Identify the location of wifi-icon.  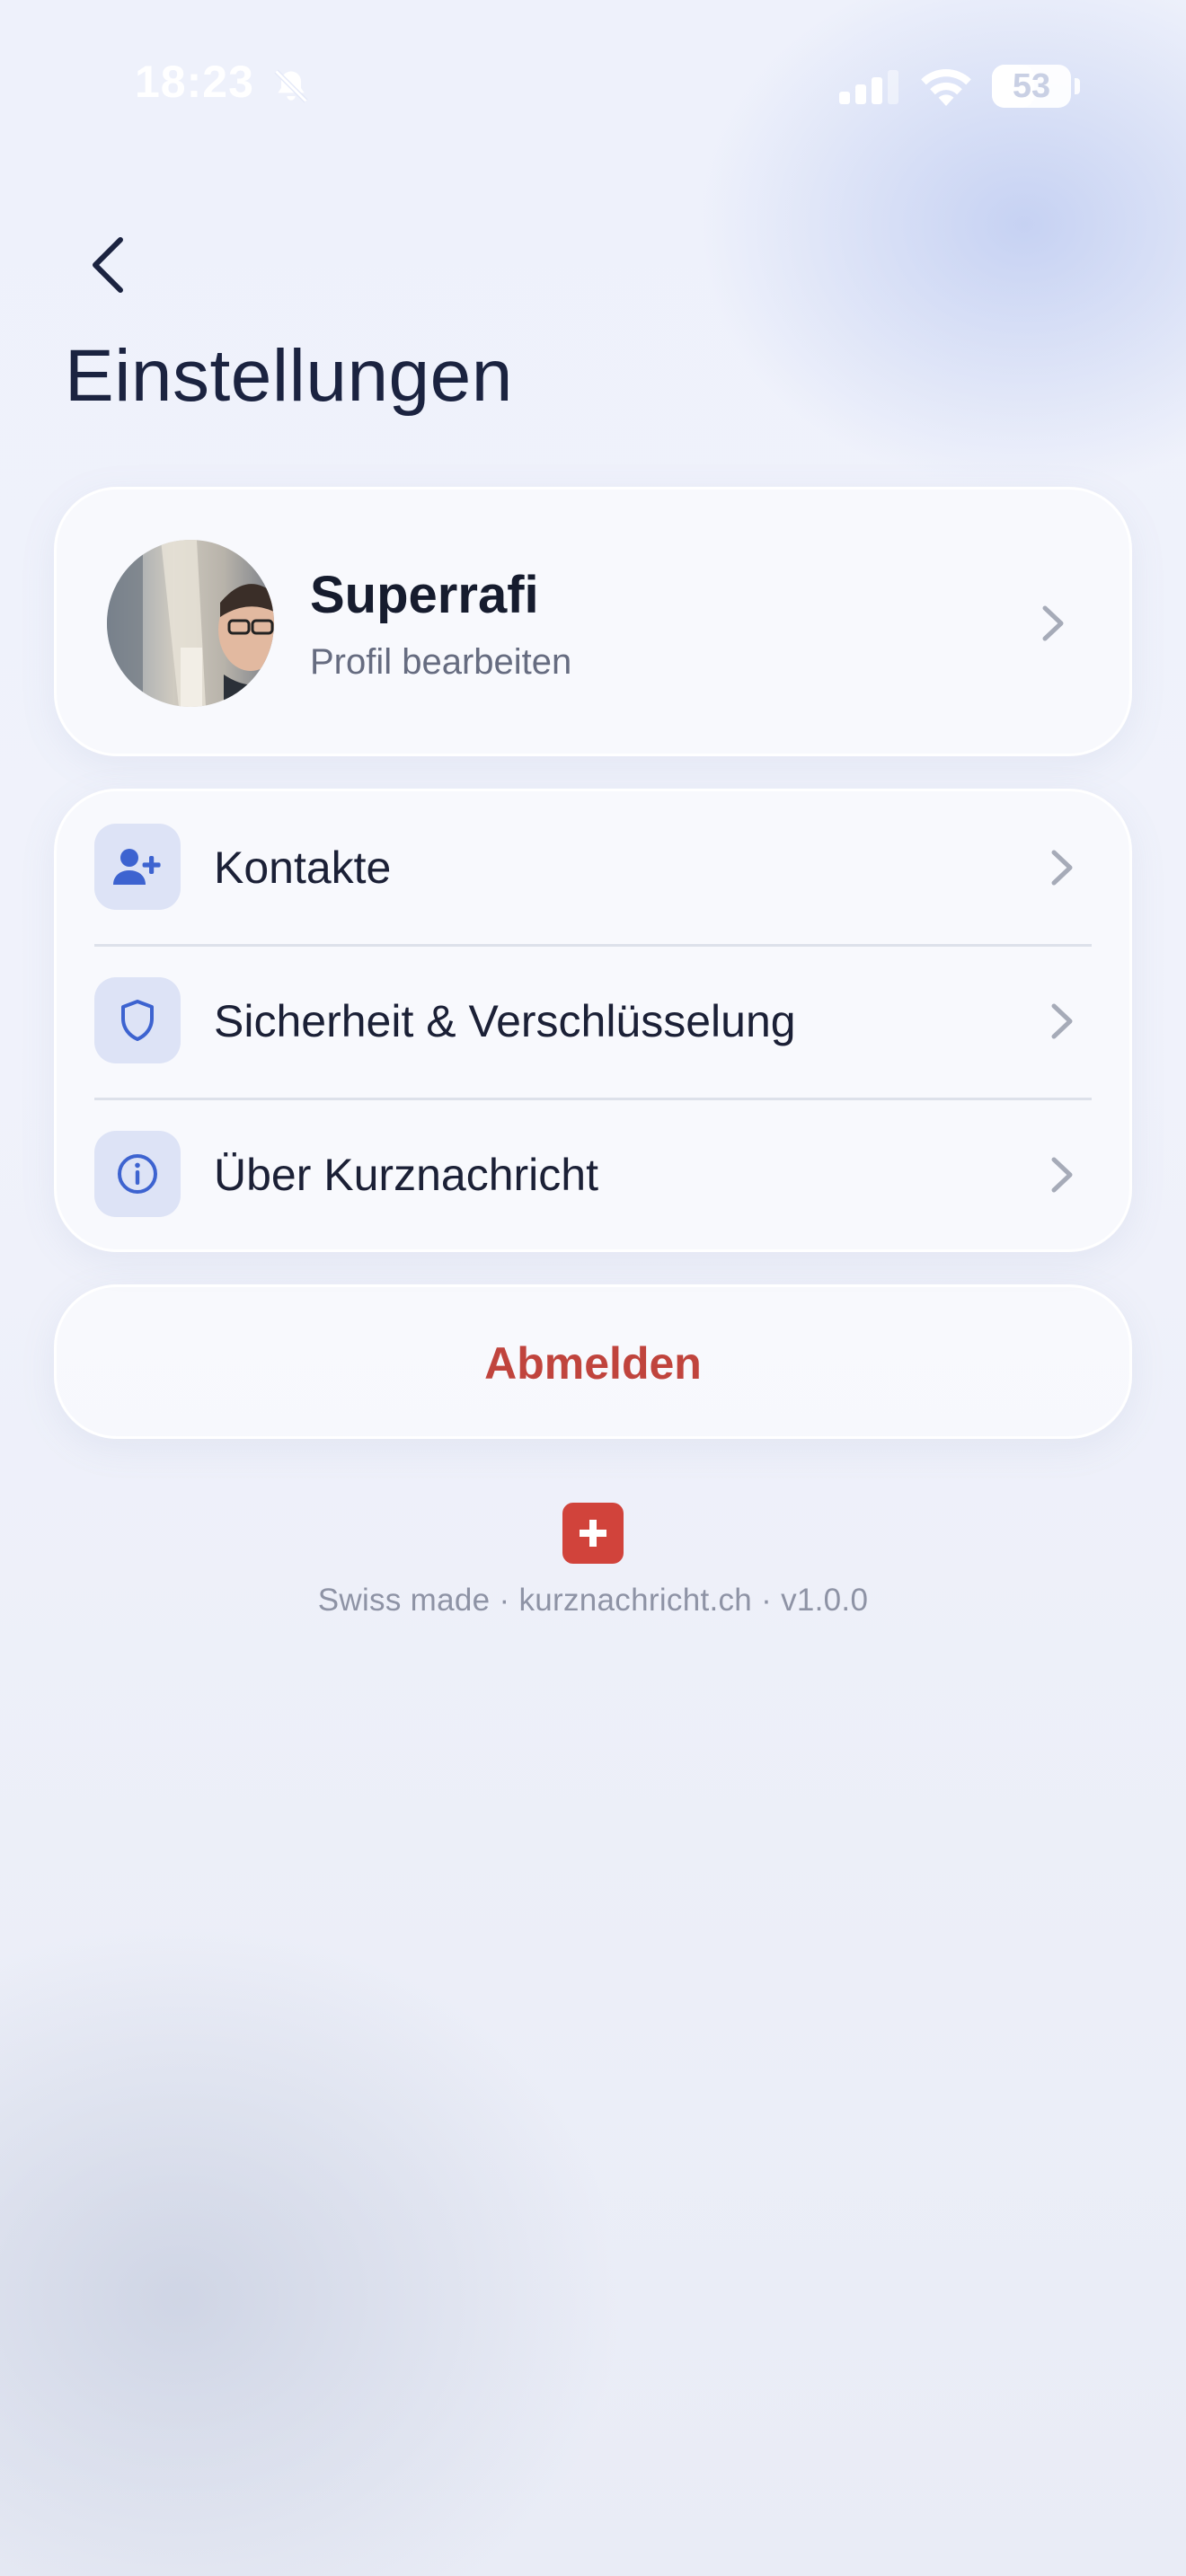
(946, 87).